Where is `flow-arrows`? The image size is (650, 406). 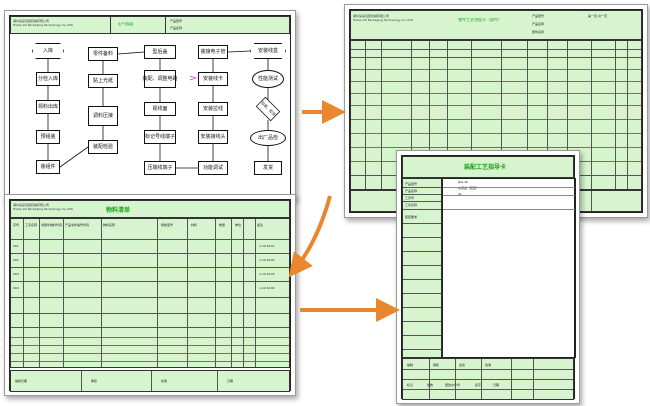 flow-arrows is located at coordinates (344, 211).